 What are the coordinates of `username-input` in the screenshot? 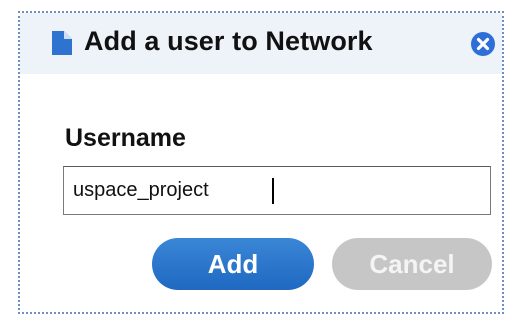 It's located at (277, 190).